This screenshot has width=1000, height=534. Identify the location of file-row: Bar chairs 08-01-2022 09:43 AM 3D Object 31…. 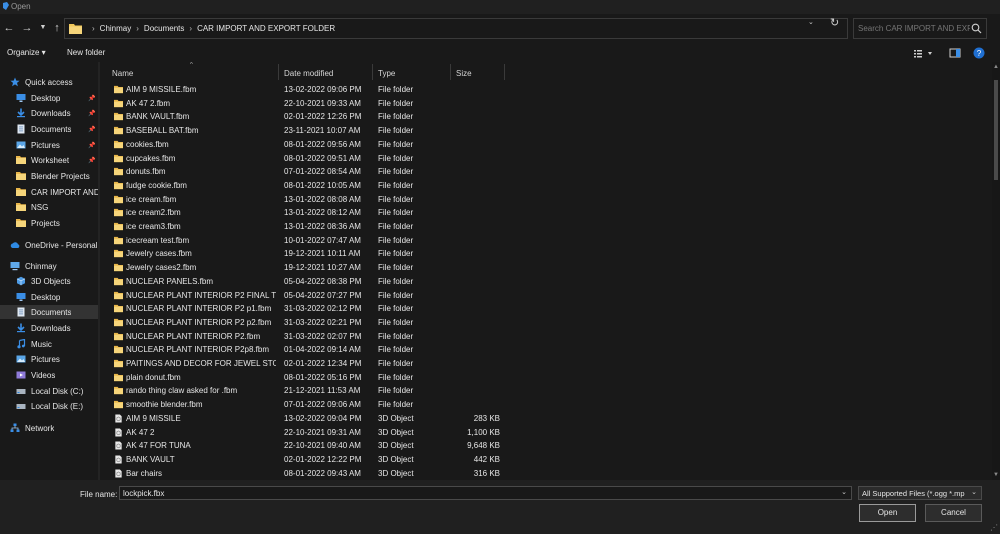
(546, 473).